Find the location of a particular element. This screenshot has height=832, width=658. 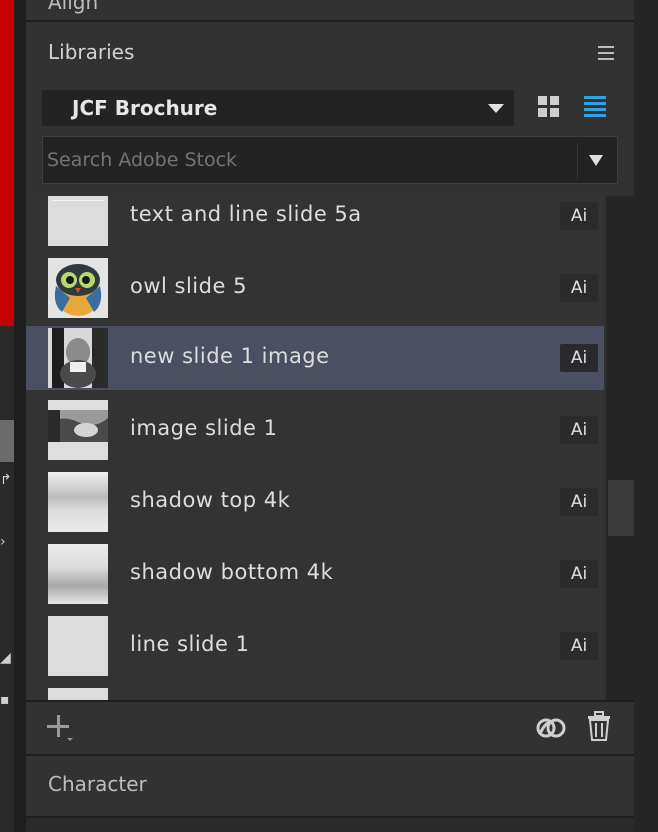

search-adobe-stock is located at coordinates (330, 160).